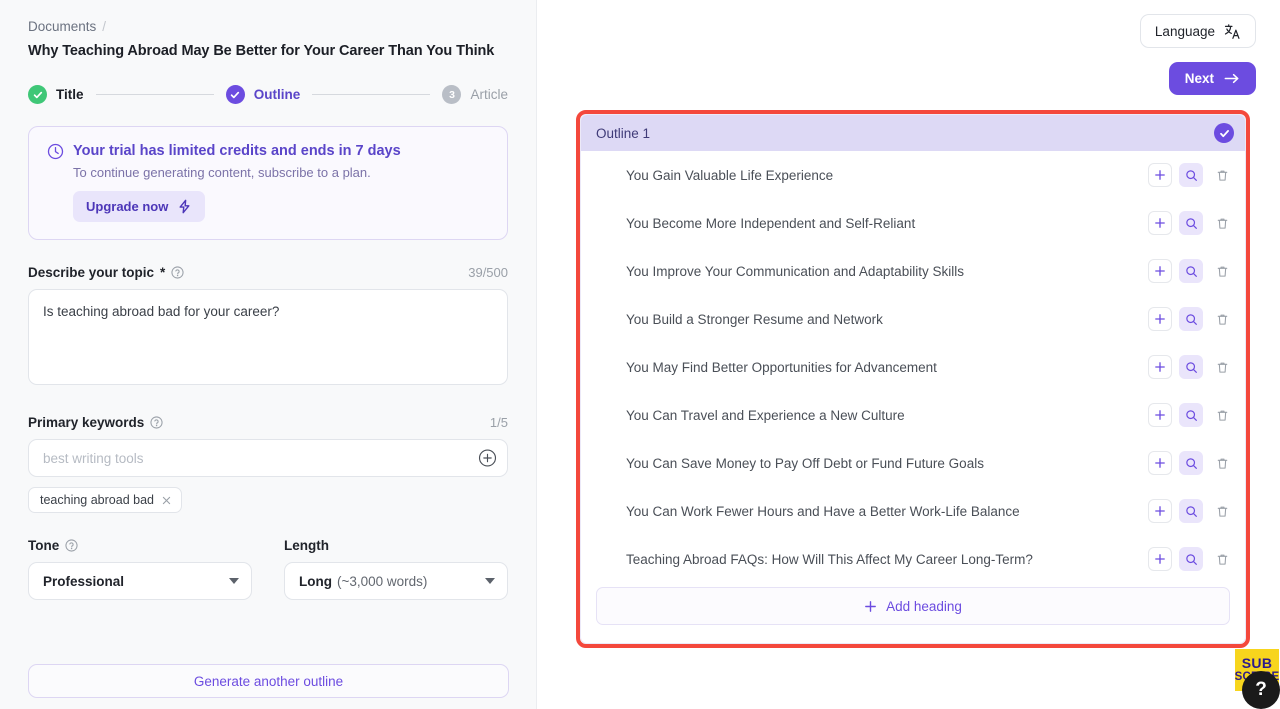 This screenshot has height=709, width=1280. Describe the element at coordinates (140, 581) in the screenshot. I see `tone-select: Professional` at that location.